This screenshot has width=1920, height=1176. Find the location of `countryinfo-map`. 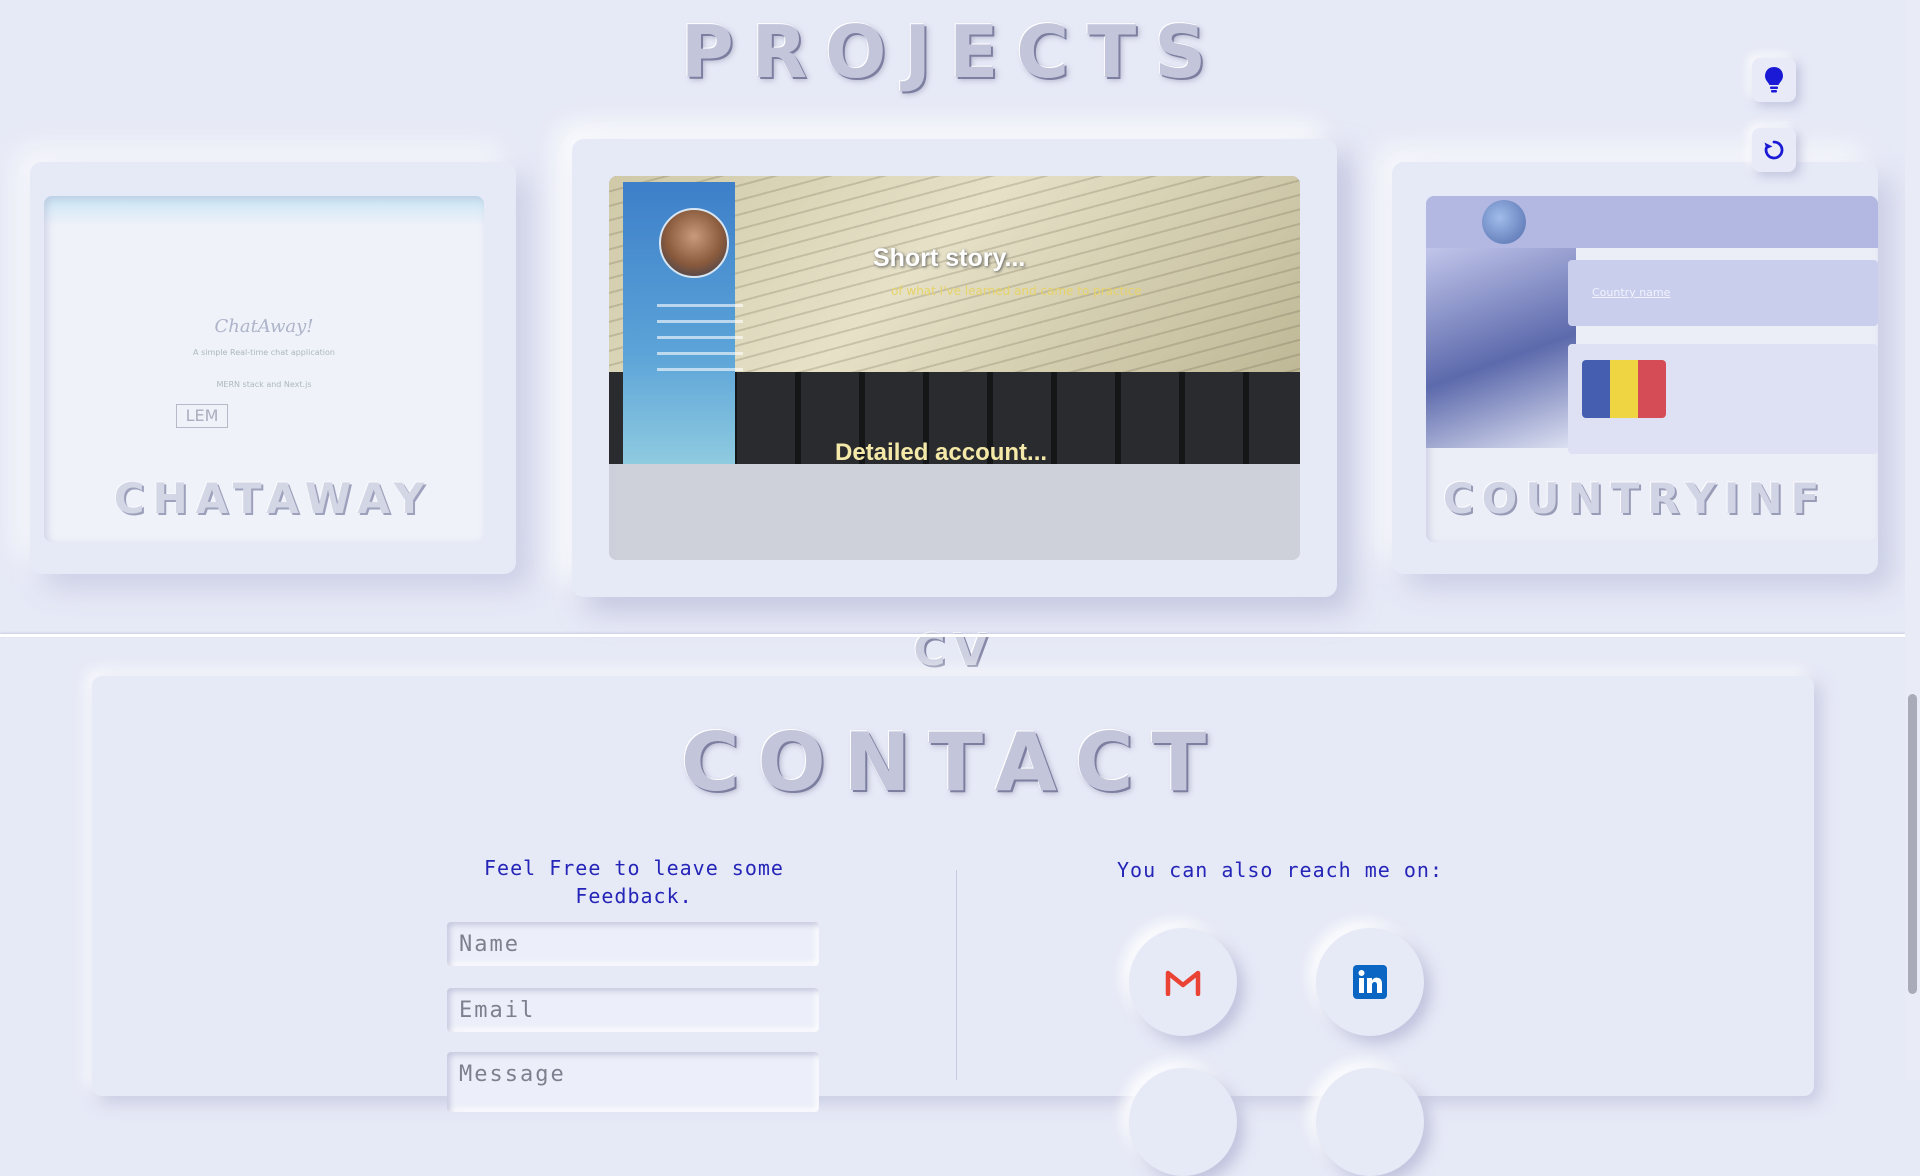

countryinfo-map is located at coordinates (1501, 348).